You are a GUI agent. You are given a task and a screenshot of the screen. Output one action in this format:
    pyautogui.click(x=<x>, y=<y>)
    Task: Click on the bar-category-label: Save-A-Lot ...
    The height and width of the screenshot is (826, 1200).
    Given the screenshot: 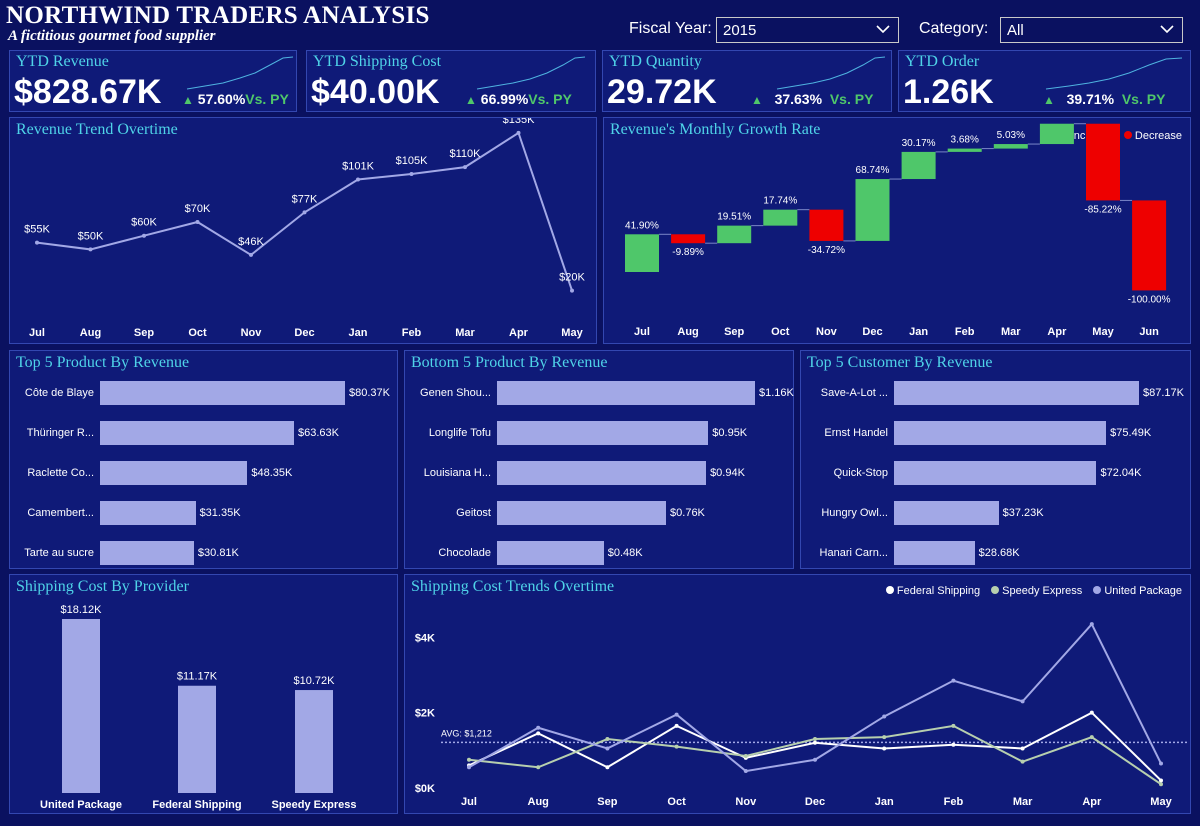 What is the action you would take?
    pyautogui.click(x=854, y=393)
    